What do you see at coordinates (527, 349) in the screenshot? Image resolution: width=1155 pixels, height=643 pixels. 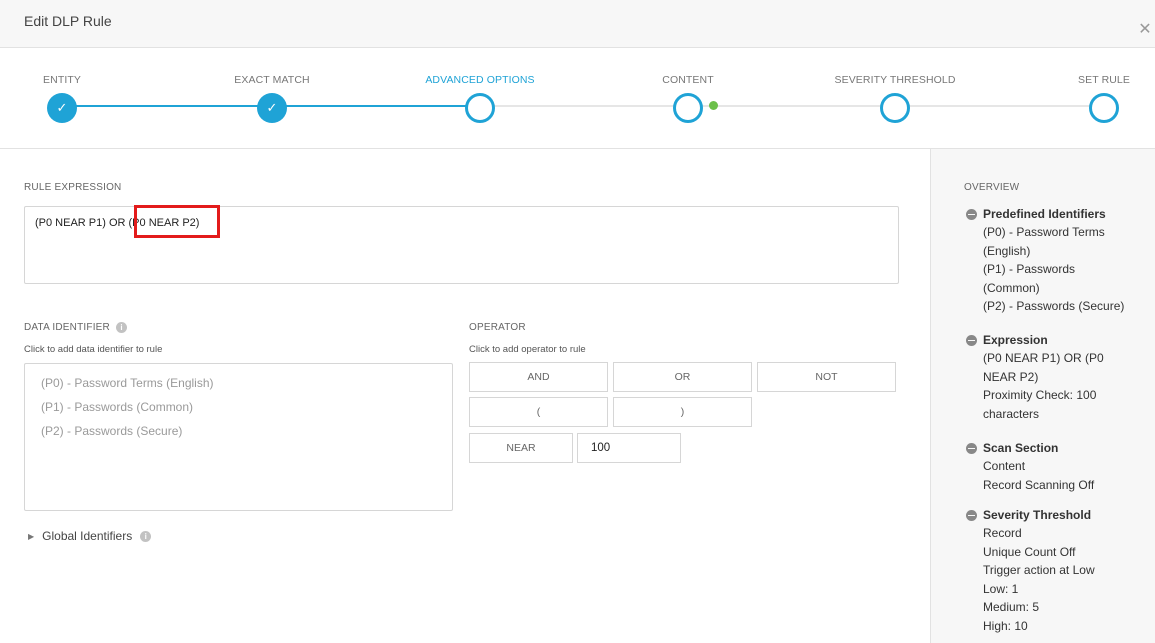 I see `operator-hint: Click to add operator to rule` at bounding box center [527, 349].